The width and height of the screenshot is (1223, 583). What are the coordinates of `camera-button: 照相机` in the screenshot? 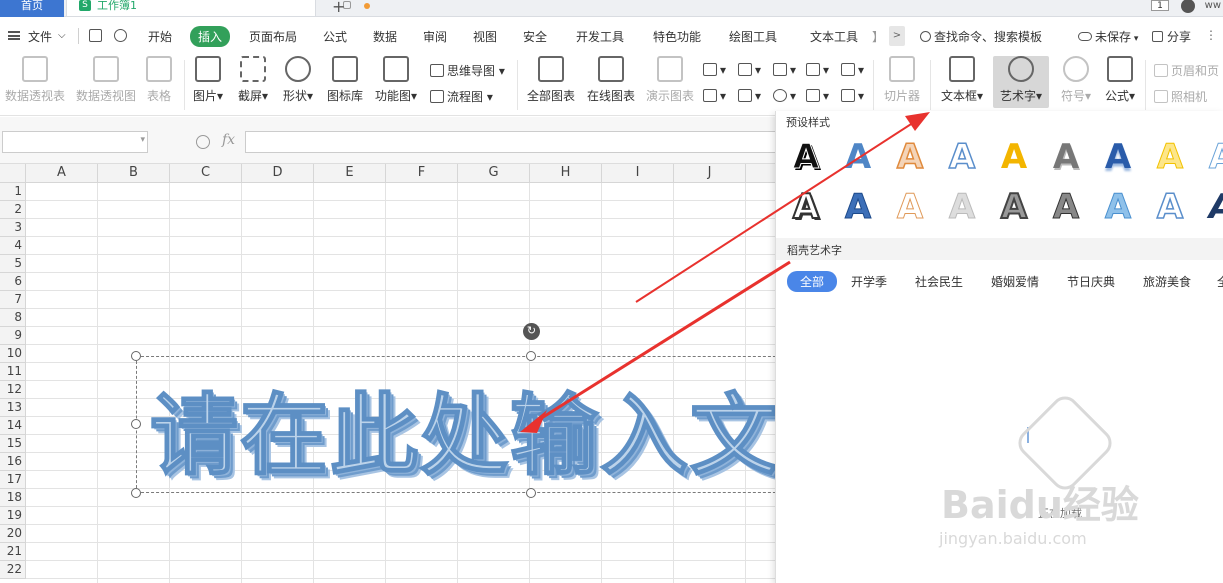 It's located at (1180, 96).